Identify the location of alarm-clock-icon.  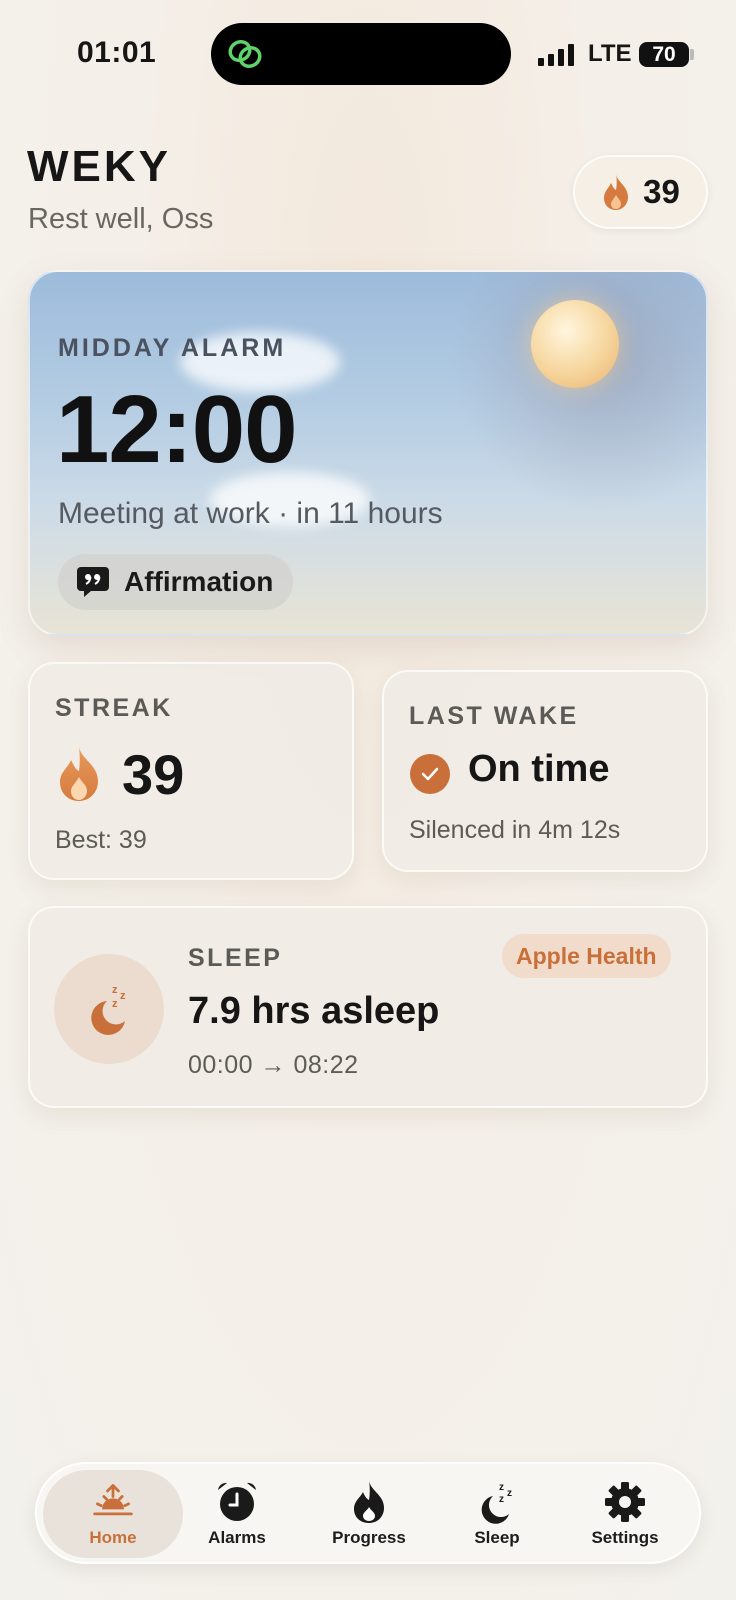
(237, 1501).